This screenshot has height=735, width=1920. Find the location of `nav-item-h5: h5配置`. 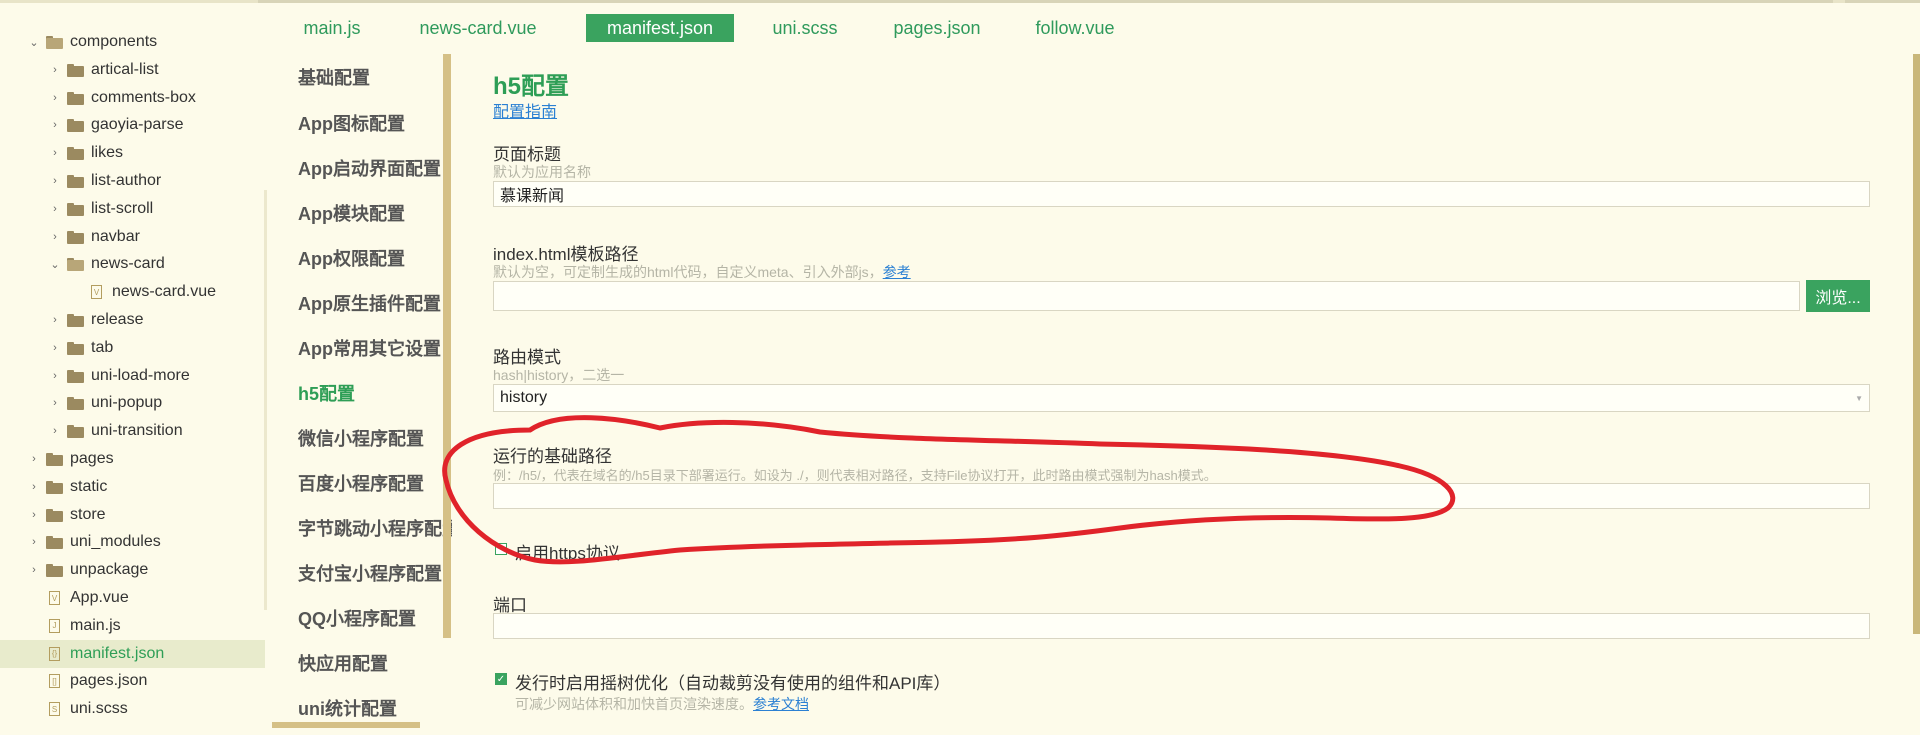

nav-item-h5: h5配置 is located at coordinates (375, 393).